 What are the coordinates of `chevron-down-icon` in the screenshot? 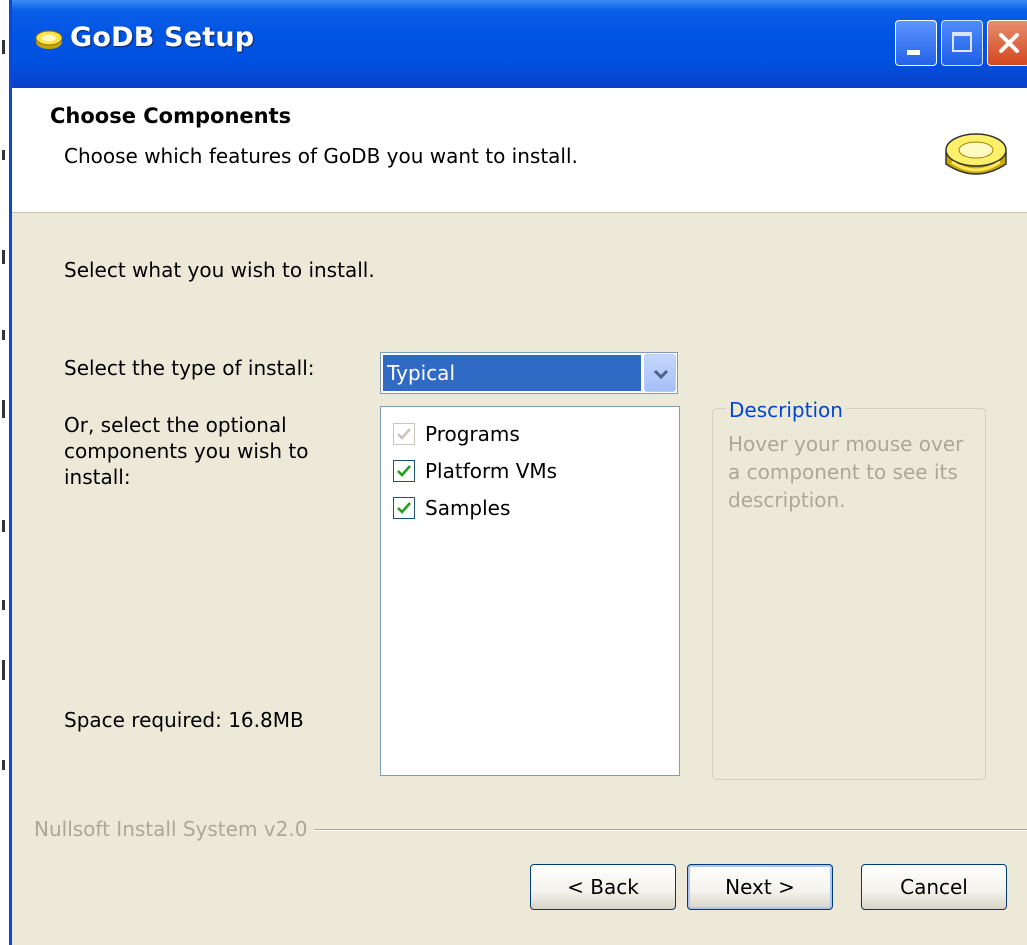 It's located at (661, 374).